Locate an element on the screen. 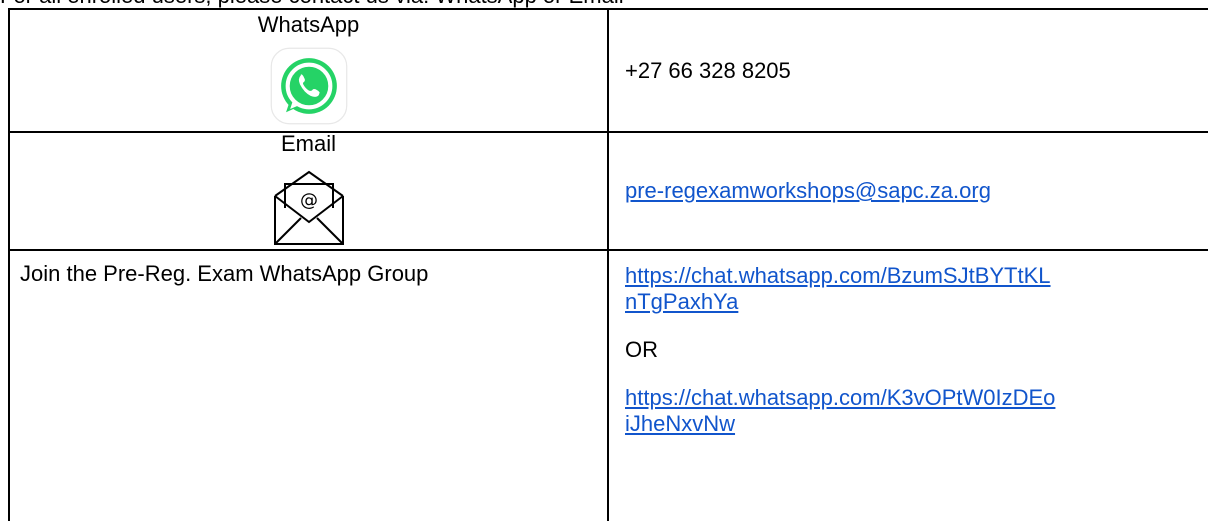 The width and height of the screenshot is (1208, 521). email-address-cell: pre-regexamworkshops@sapc.za.org is located at coordinates (907, 191).